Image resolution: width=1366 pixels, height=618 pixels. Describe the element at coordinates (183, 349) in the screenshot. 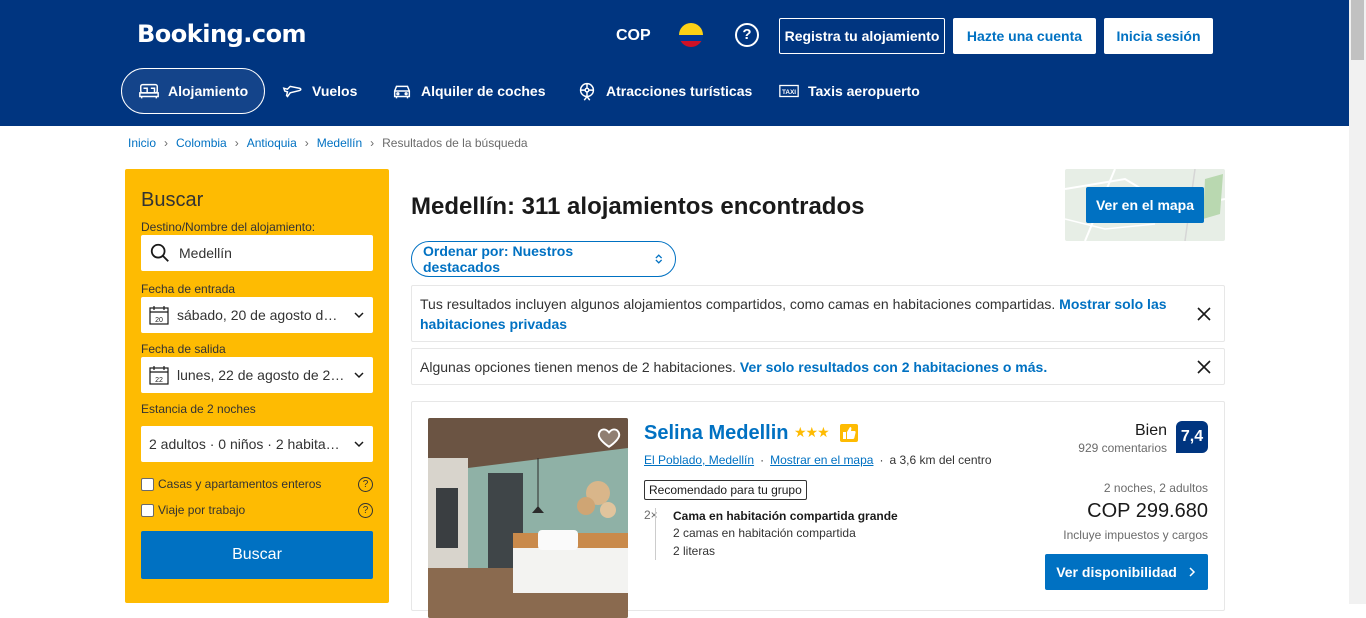

I see `checkout-label: Fecha de salida` at that location.